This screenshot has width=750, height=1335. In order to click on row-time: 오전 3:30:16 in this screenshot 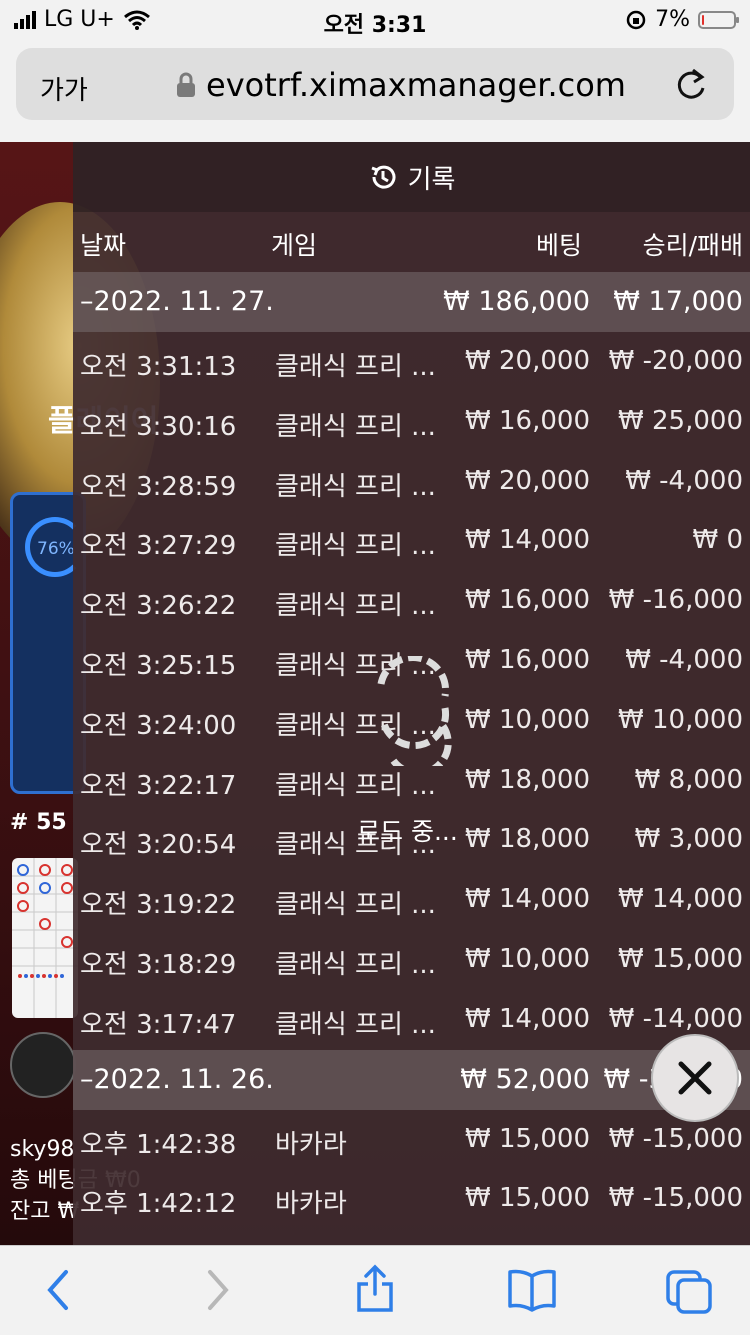, I will do `click(158, 426)`.